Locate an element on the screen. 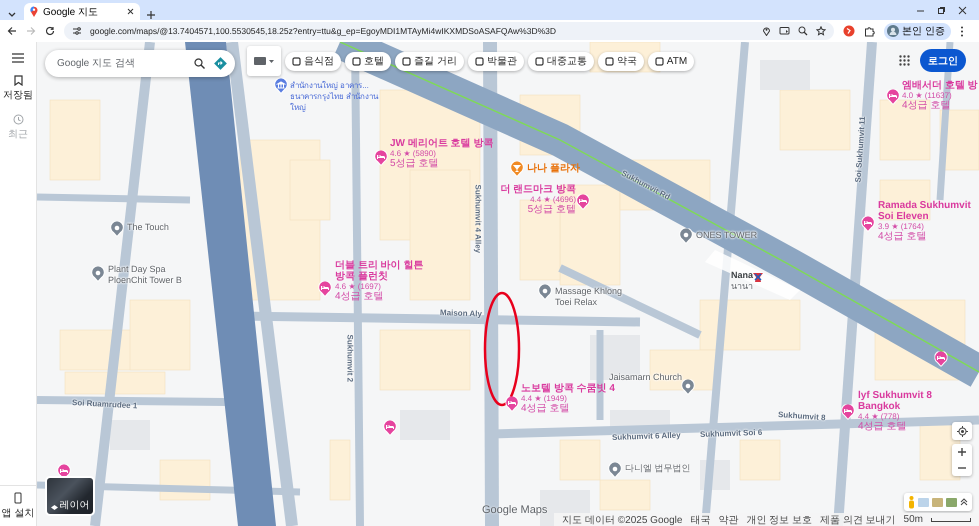  search-icon is located at coordinates (199, 63).